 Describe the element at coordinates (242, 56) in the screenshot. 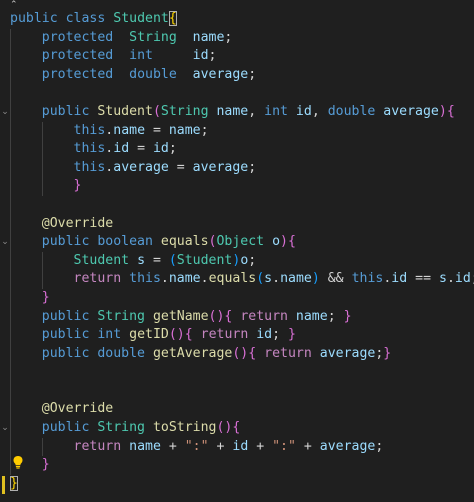

I see `code-line: protected int id;` at that location.